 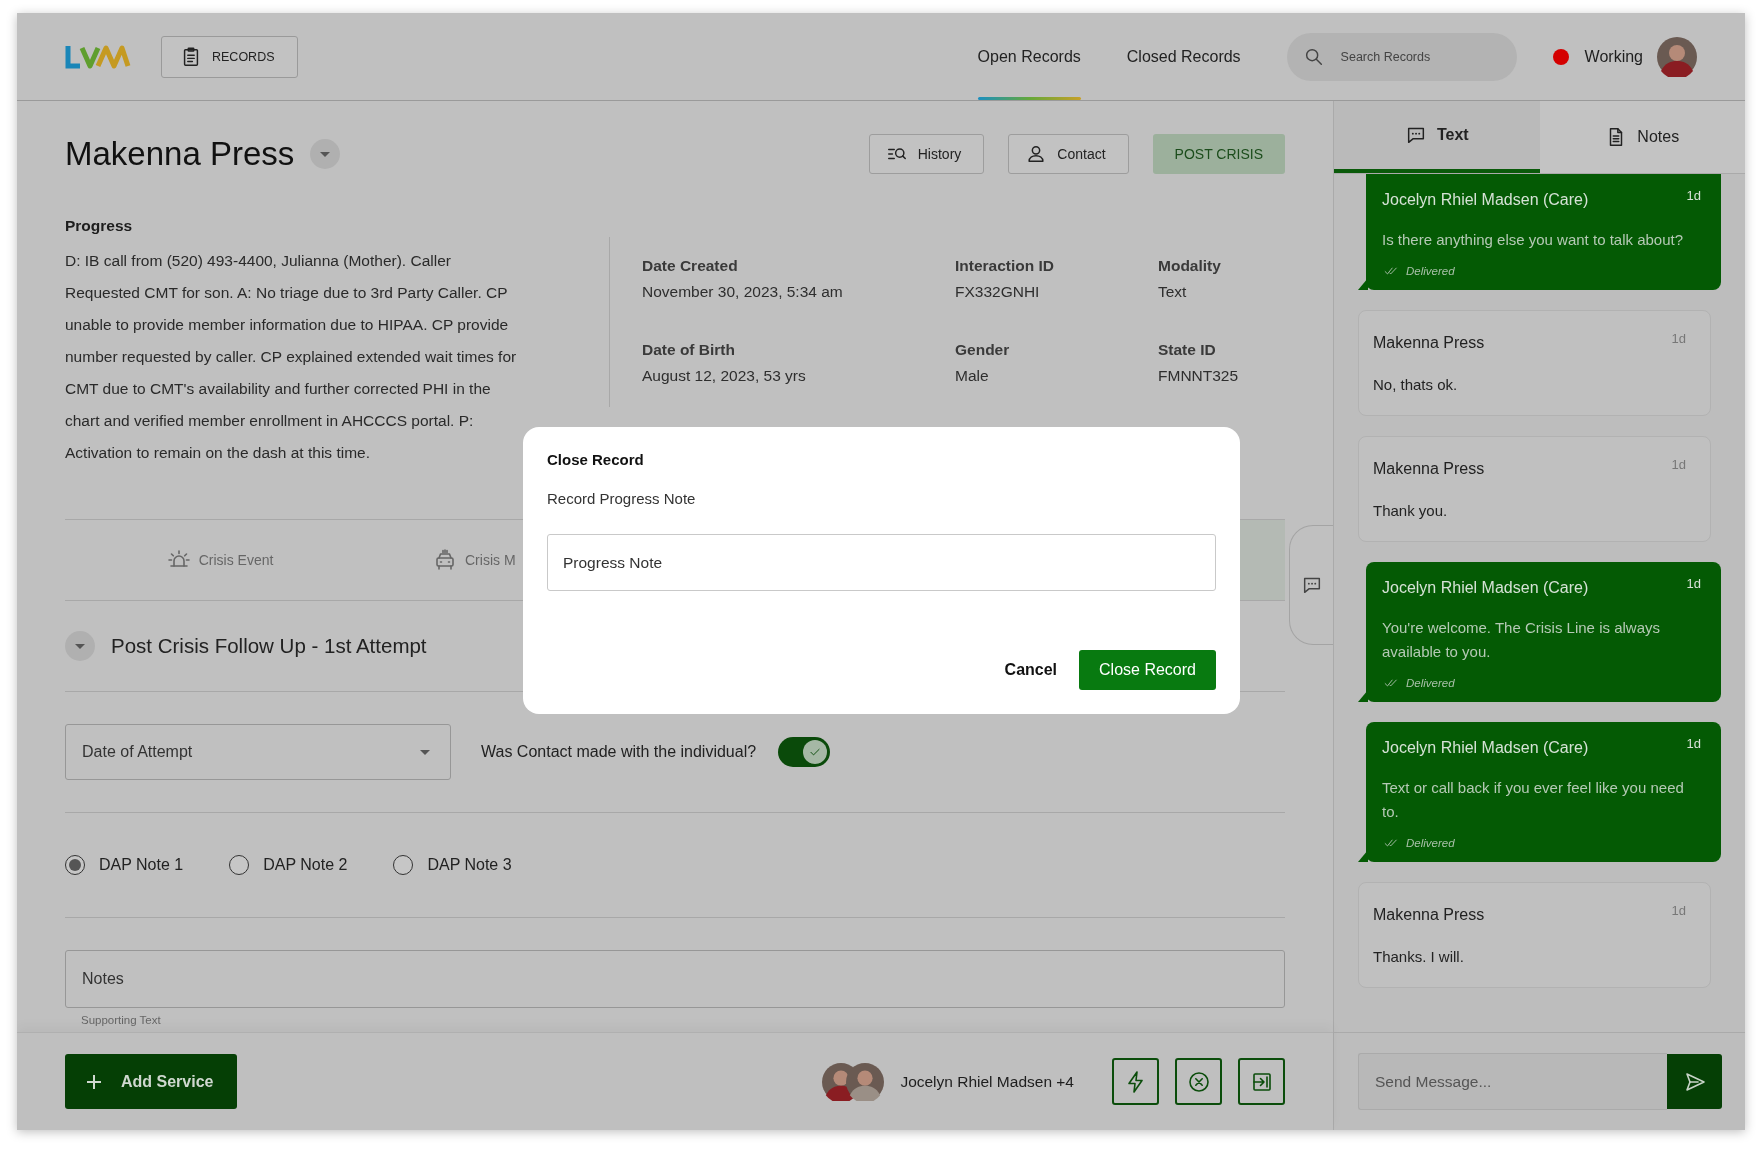 I want to click on nav-tab: Closed Records, so click(x=1183, y=56).